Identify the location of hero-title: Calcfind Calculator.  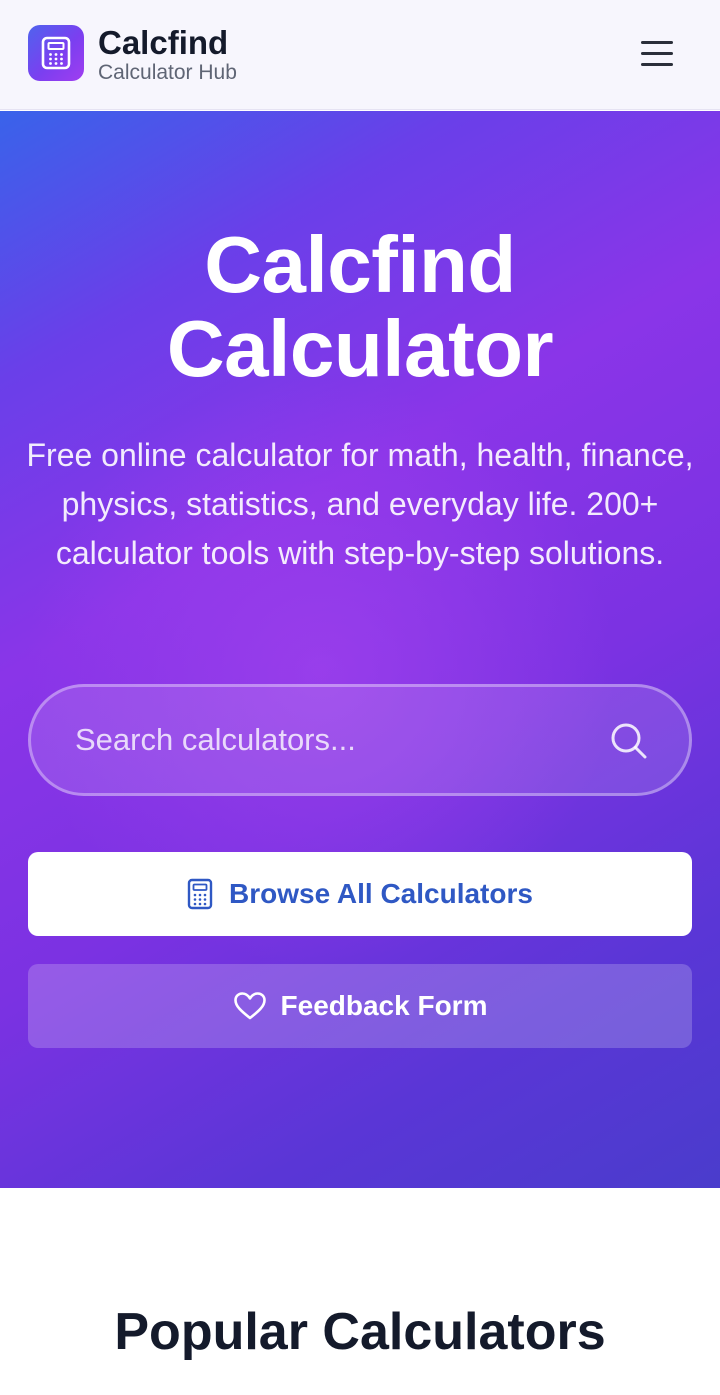
(360, 307).